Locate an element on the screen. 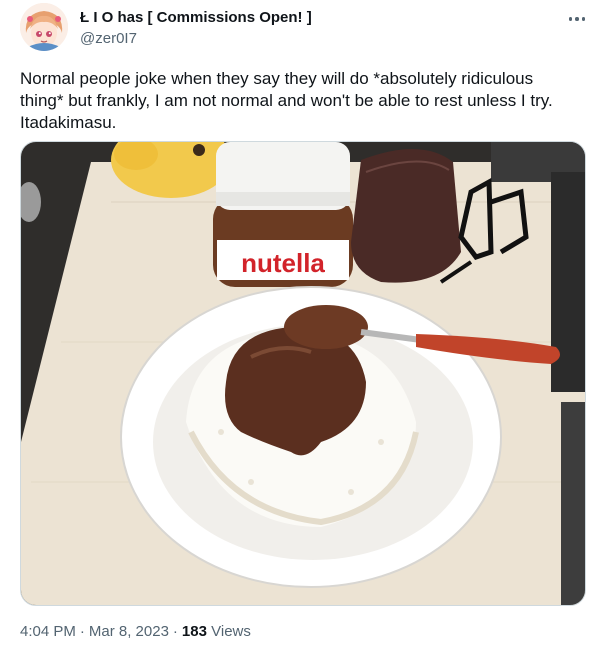 This screenshot has width=598, height=655. tweet-meta: 4:04 PM · Mar 8, 2023 · 183 Views is located at coordinates (135, 631).